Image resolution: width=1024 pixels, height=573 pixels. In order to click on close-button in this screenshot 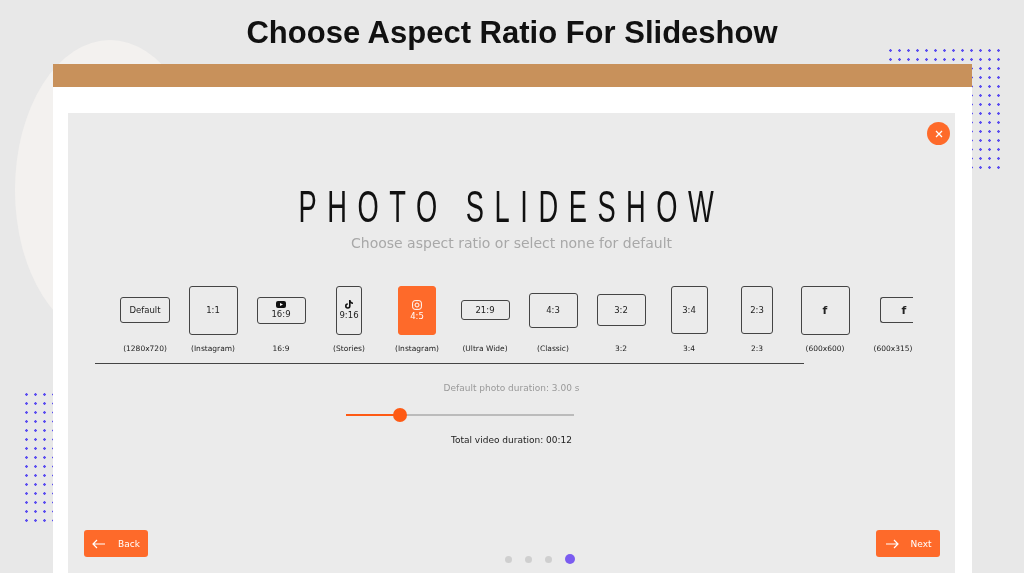, I will do `click(938, 133)`.